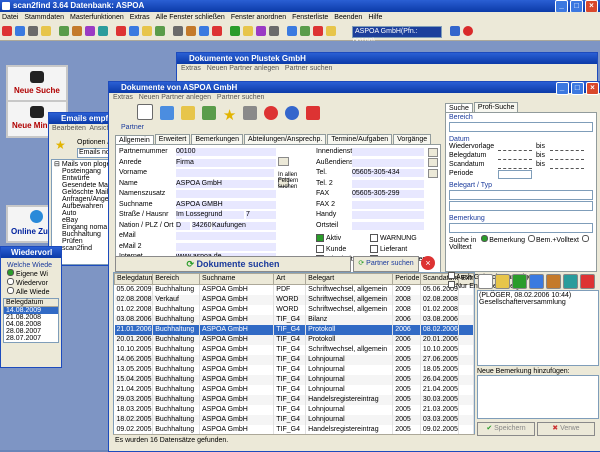 The height and width of the screenshot is (452, 600). I want to click on column-header: Periode, so click(406, 279).